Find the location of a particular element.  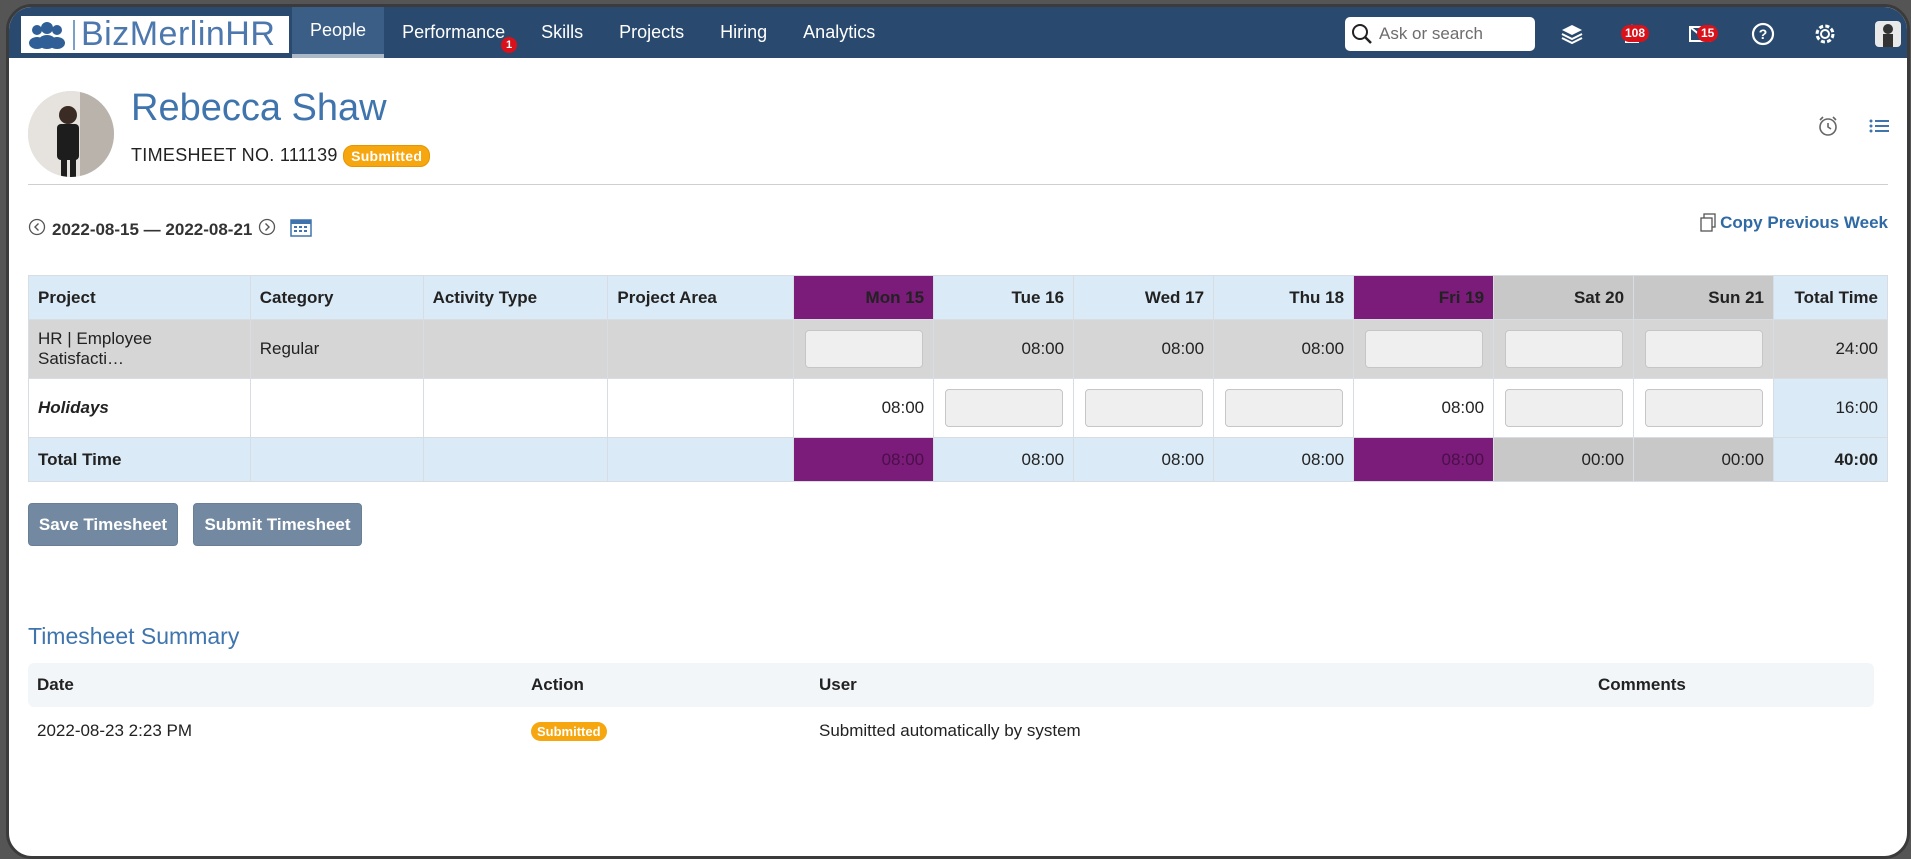

sun-holiday-input is located at coordinates (1703, 408).